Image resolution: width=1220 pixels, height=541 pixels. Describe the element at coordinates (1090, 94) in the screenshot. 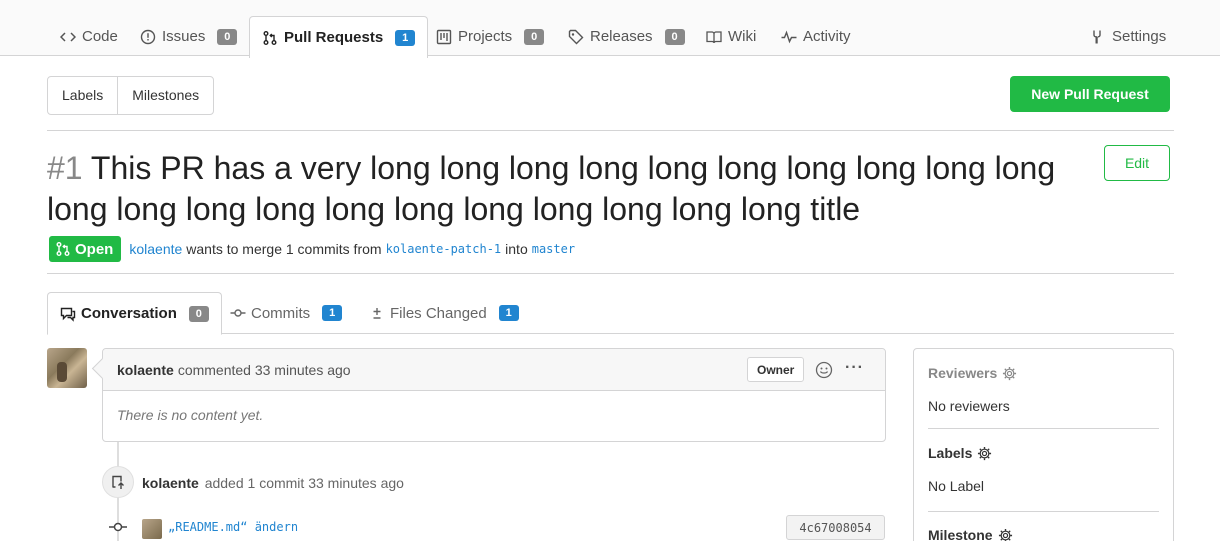

I see `new-pull-request-button: New Pull Request` at that location.